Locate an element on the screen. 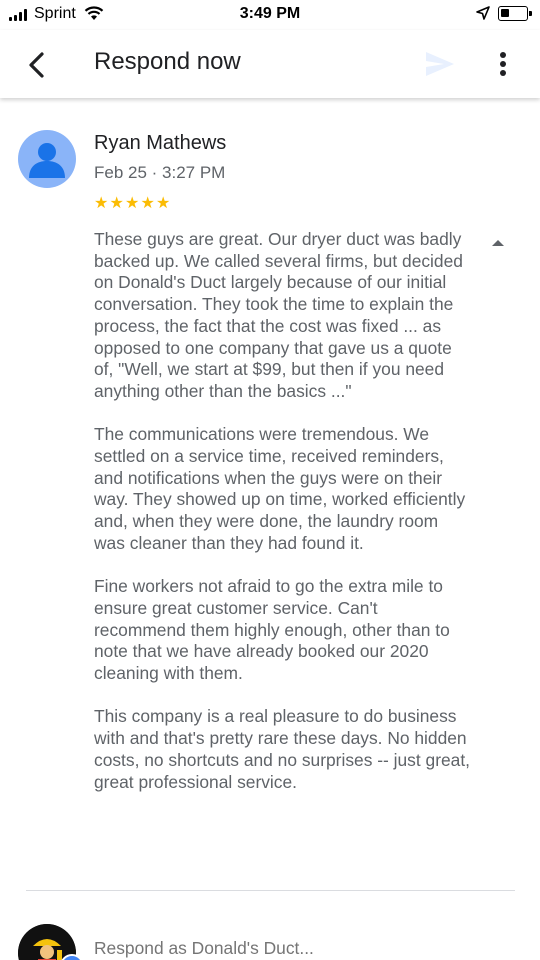 The width and height of the screenshot is (540, 960). battery-icon is located at coordinates (515, 13).